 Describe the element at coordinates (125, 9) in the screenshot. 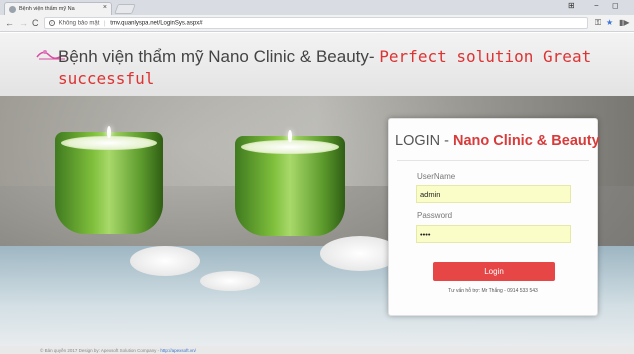

I see `new-tab-button` at that location.